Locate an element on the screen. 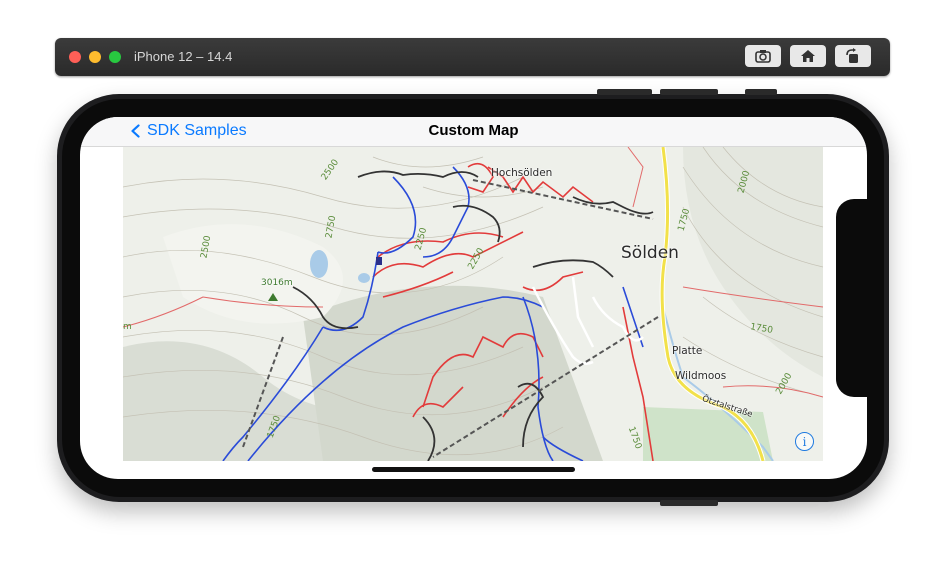 Image resolution: width=945 pixels, height=585 pixels. rotate-button is located at coordinates (853, 56).